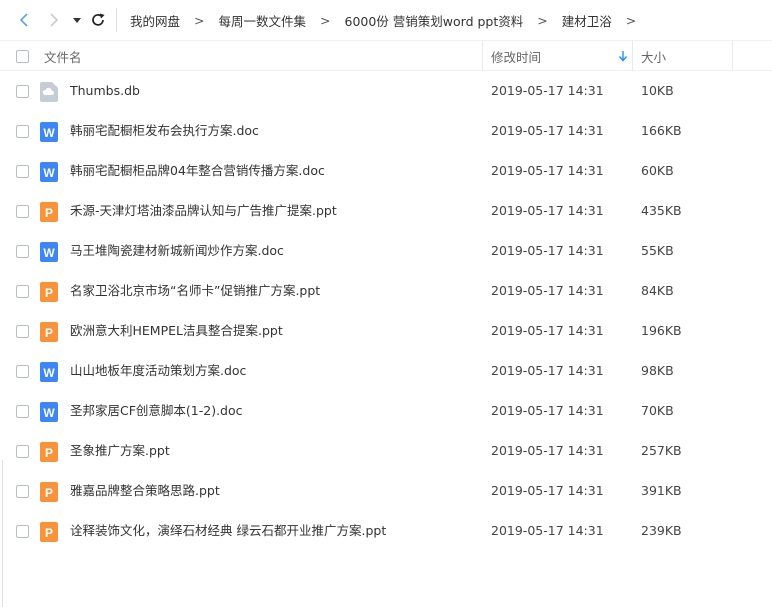 This screenshot has width=772, height=607. I want to click on file-size: 98KB, so click(657, 370).